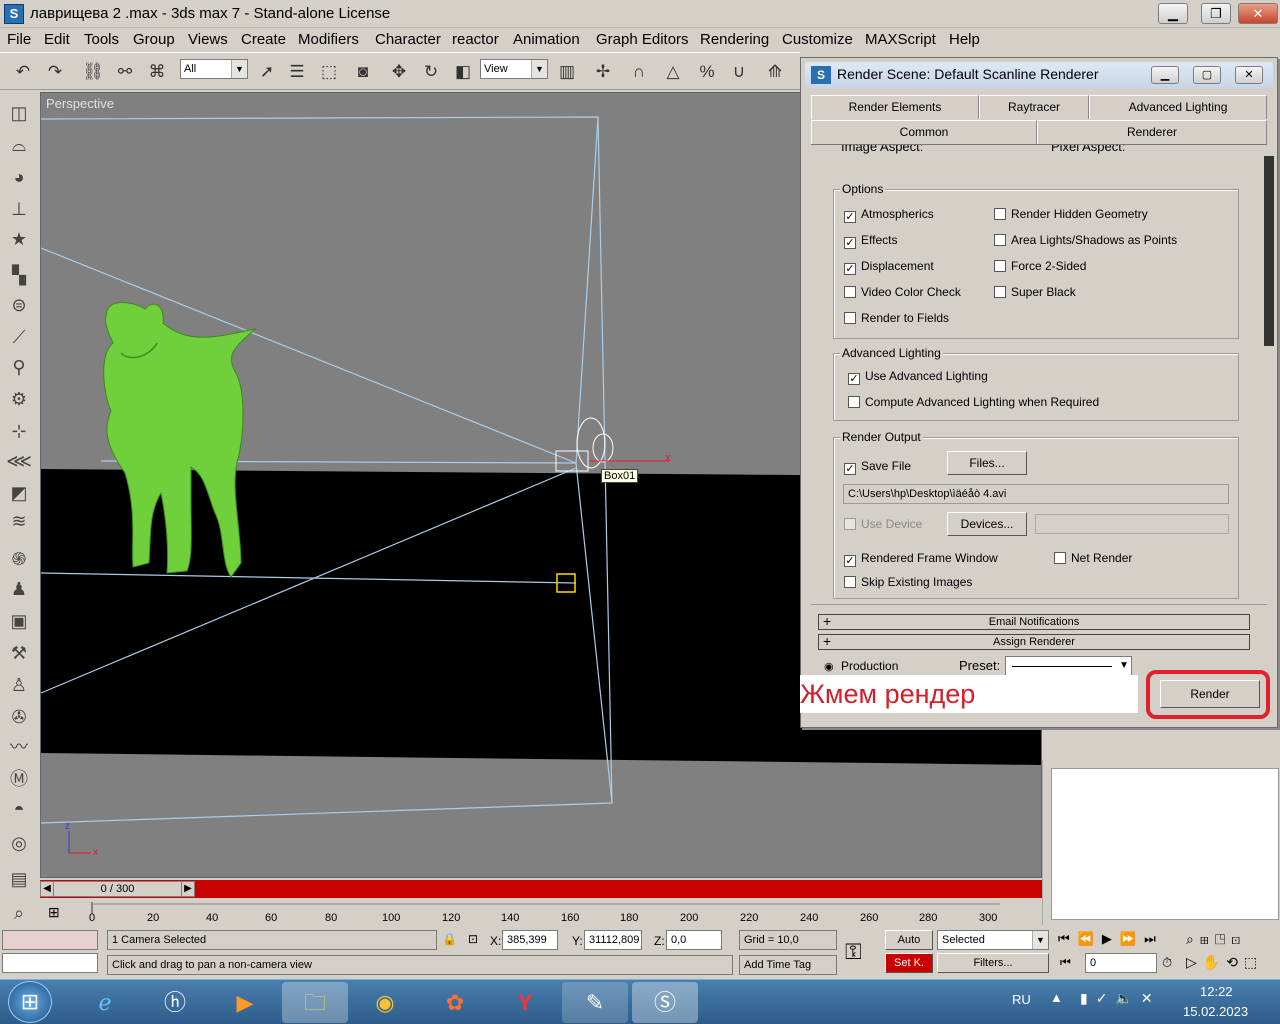 Image resolution: width=1280 pixels, height=1024 pixels. Describe the element at coordinates (19, 559) in the screenshot. I see `spiral-icon: ֍` at that location.